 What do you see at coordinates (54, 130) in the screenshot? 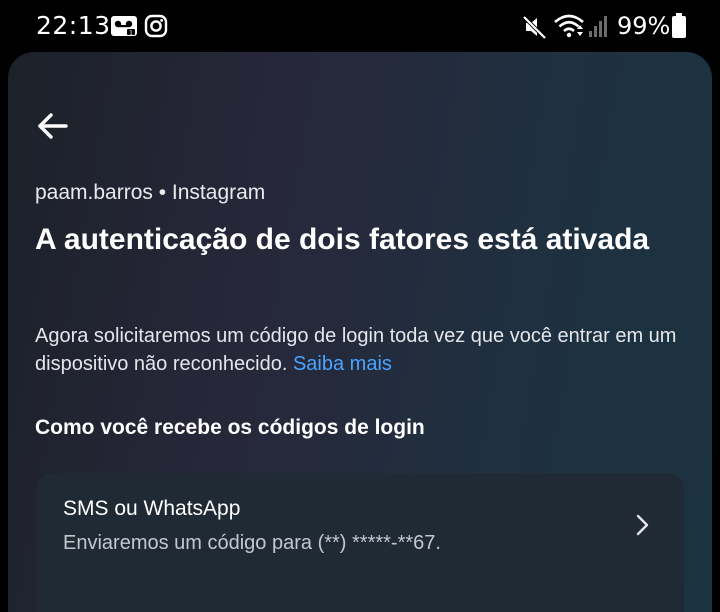
I see `arrow-left-icon` at bounding box center [54, 130].